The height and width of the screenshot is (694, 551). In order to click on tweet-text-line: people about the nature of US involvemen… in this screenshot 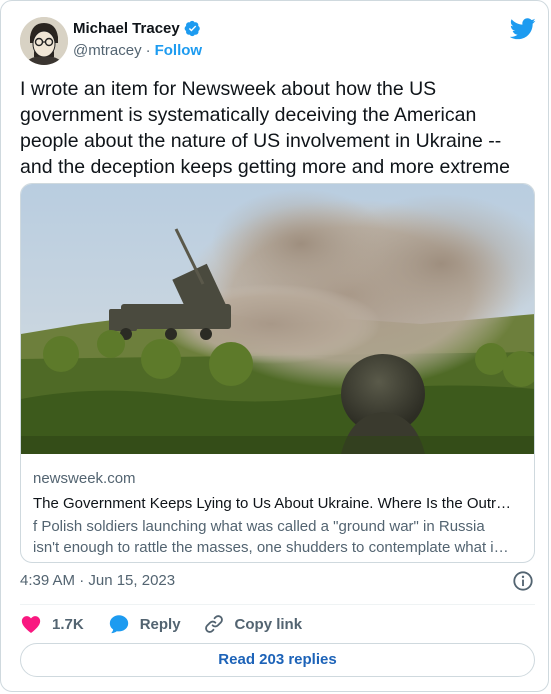, I will do `click(261, 141)`.